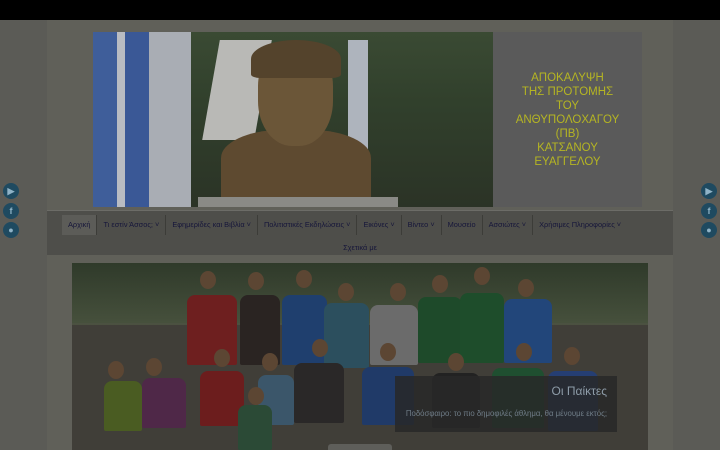 This screenshot has height=450, width=720. I want to click on nav-item-images: Εικόνες ˅, so click(379, 225).